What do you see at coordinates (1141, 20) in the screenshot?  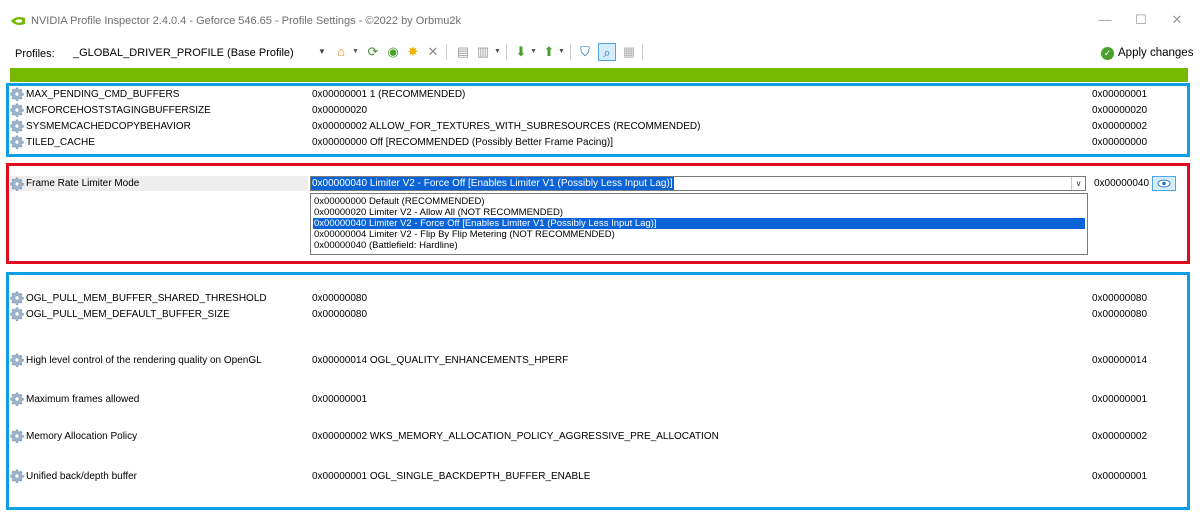 I see `maximize-button: ☐` at bounding box center [1141, 20].